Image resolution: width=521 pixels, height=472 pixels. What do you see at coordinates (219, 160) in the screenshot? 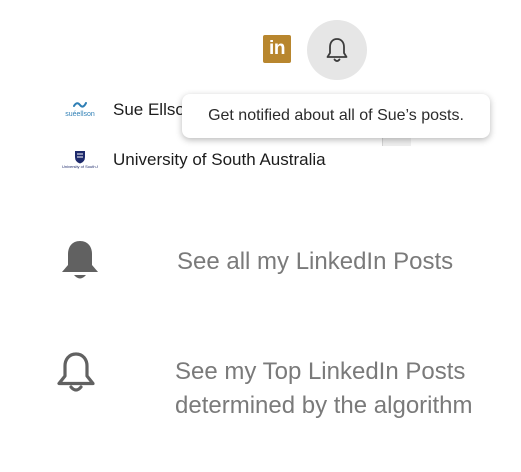
I see `profile-name-unisa: University of South Australia` at bounding box center [219, 160].